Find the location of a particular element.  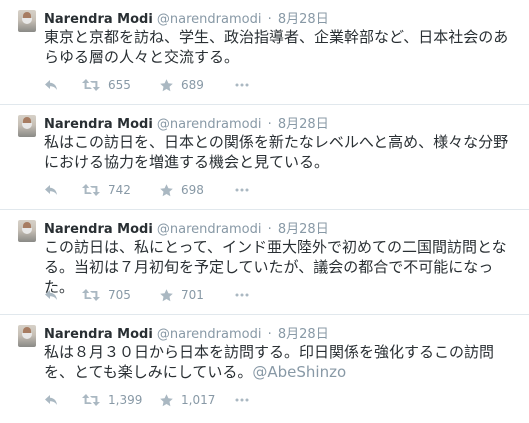

retweet-button: 1,399 is located at coordinates (112, 400).